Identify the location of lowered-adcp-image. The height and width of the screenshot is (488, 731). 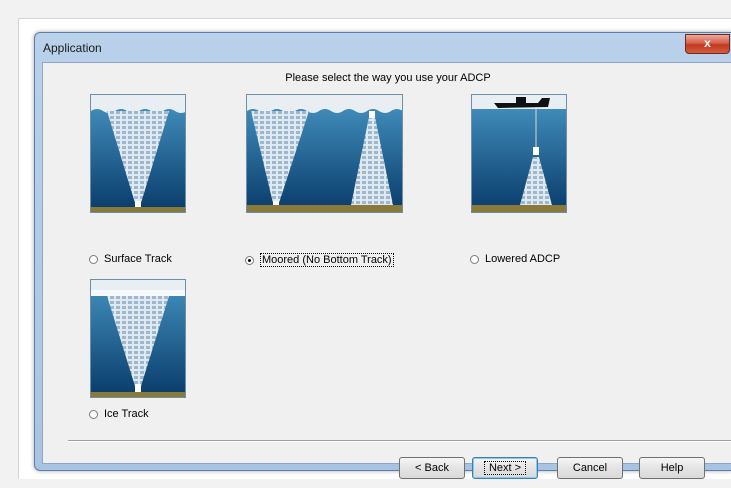
(519, 153).